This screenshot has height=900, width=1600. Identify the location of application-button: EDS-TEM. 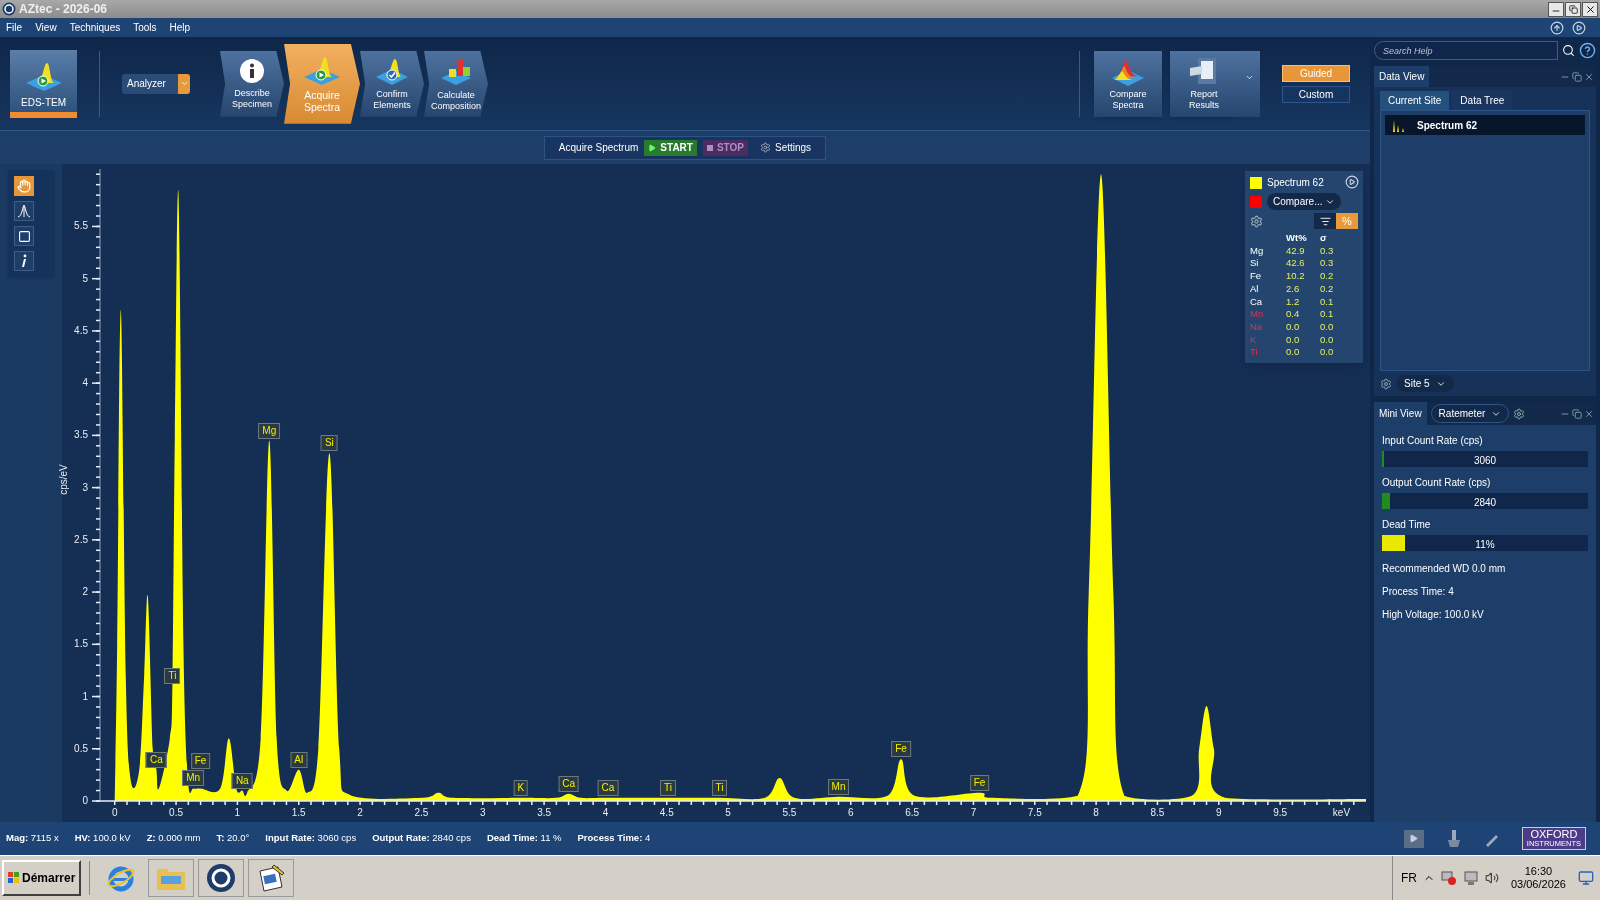
(43, 83).